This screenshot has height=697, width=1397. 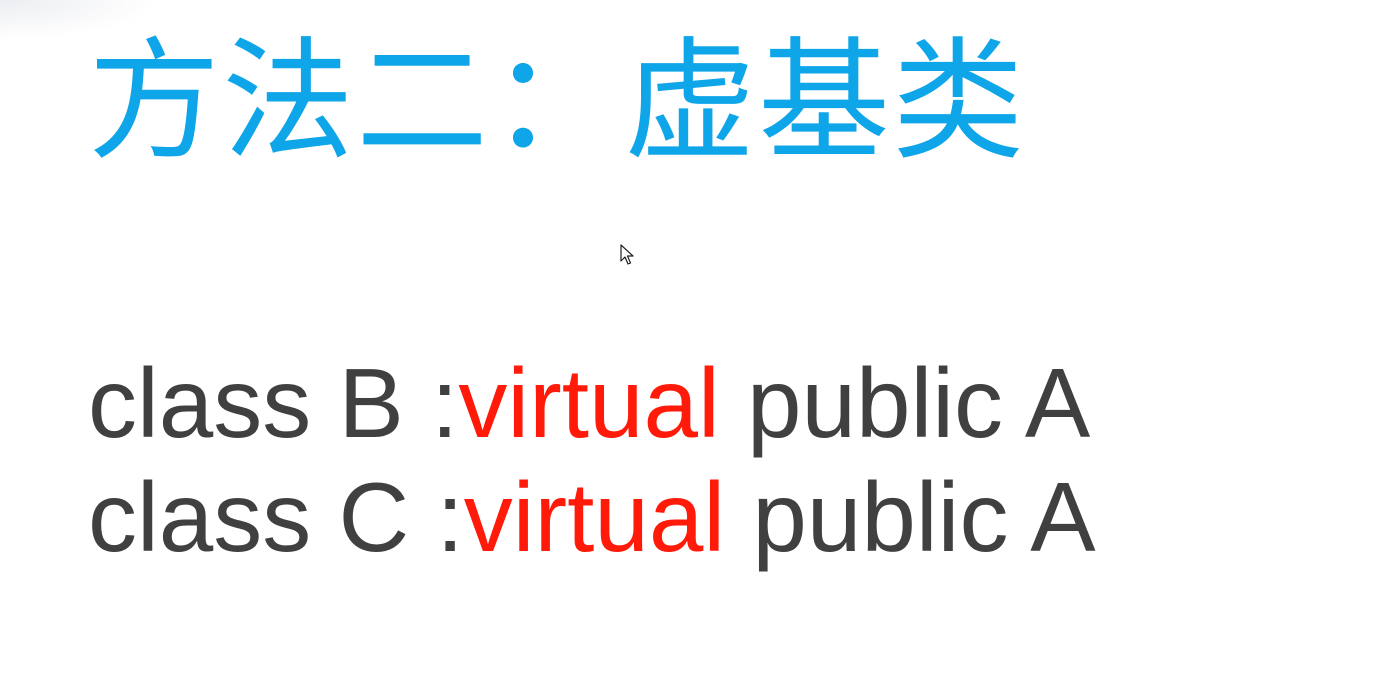 I want to click on slide-title: 方法二：虚基类, so click(x=557, y=102).